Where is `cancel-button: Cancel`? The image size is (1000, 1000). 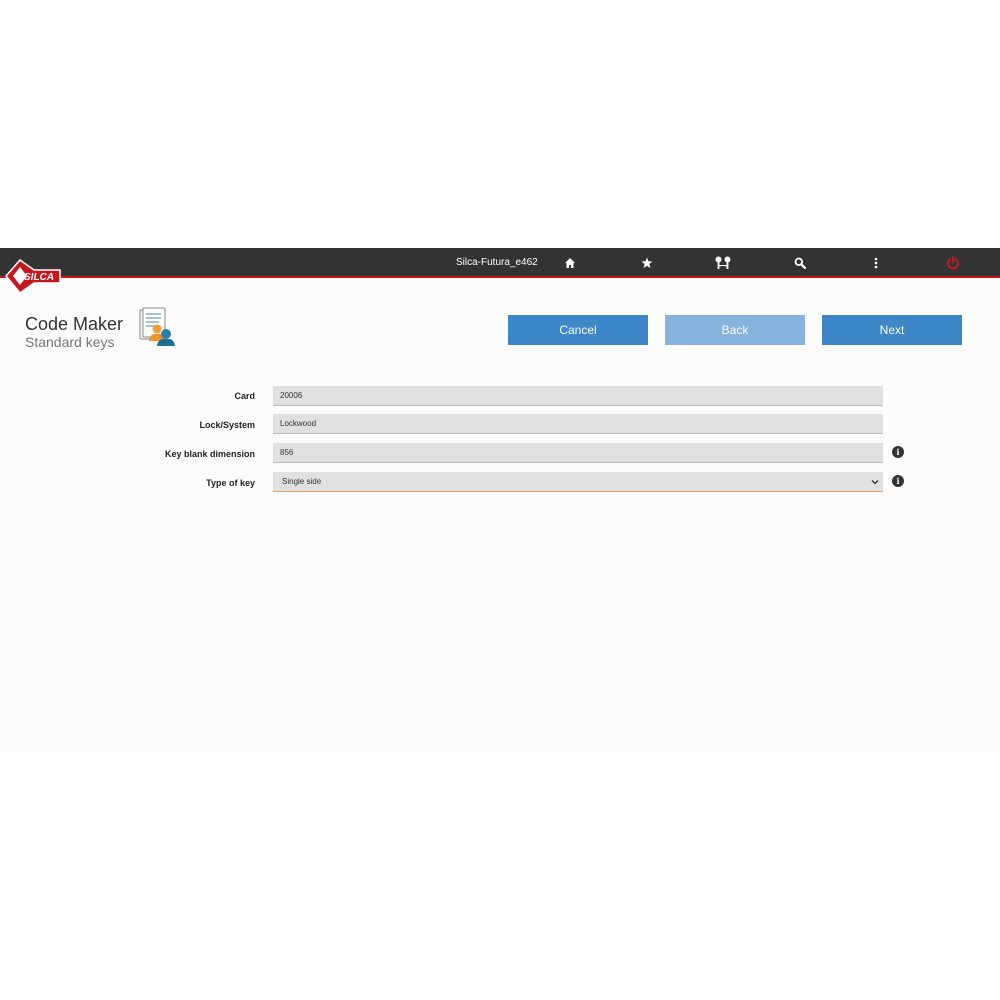
cancel-button: Cancel is located at coordinates (578, 330).